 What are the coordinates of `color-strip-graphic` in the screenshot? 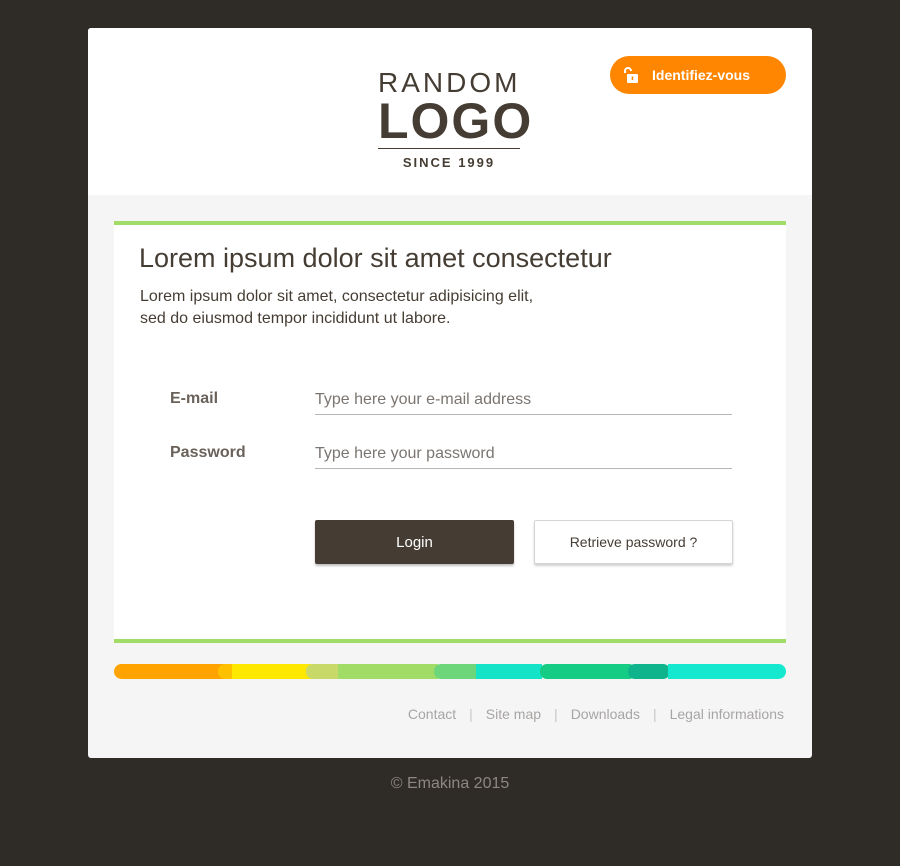 It's located at (450, 671).